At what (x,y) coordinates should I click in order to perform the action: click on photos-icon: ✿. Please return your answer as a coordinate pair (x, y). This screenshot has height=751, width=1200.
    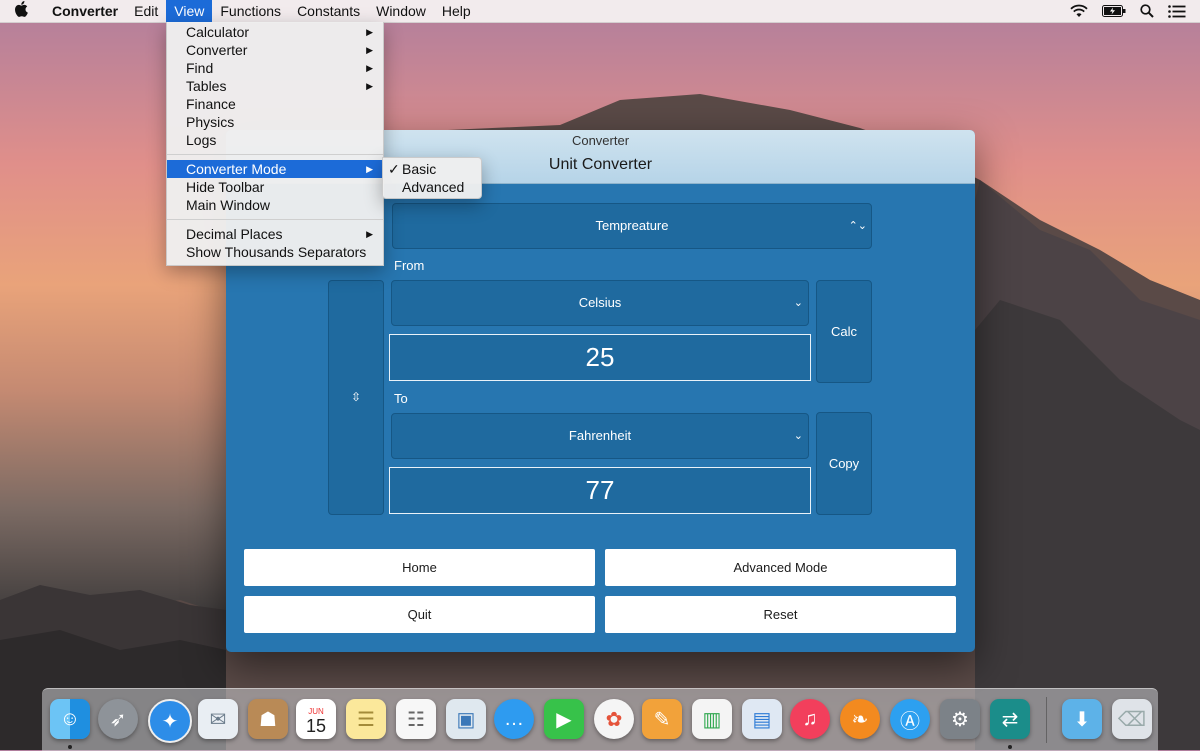
    Looking at the image, I should click on (614, 719).